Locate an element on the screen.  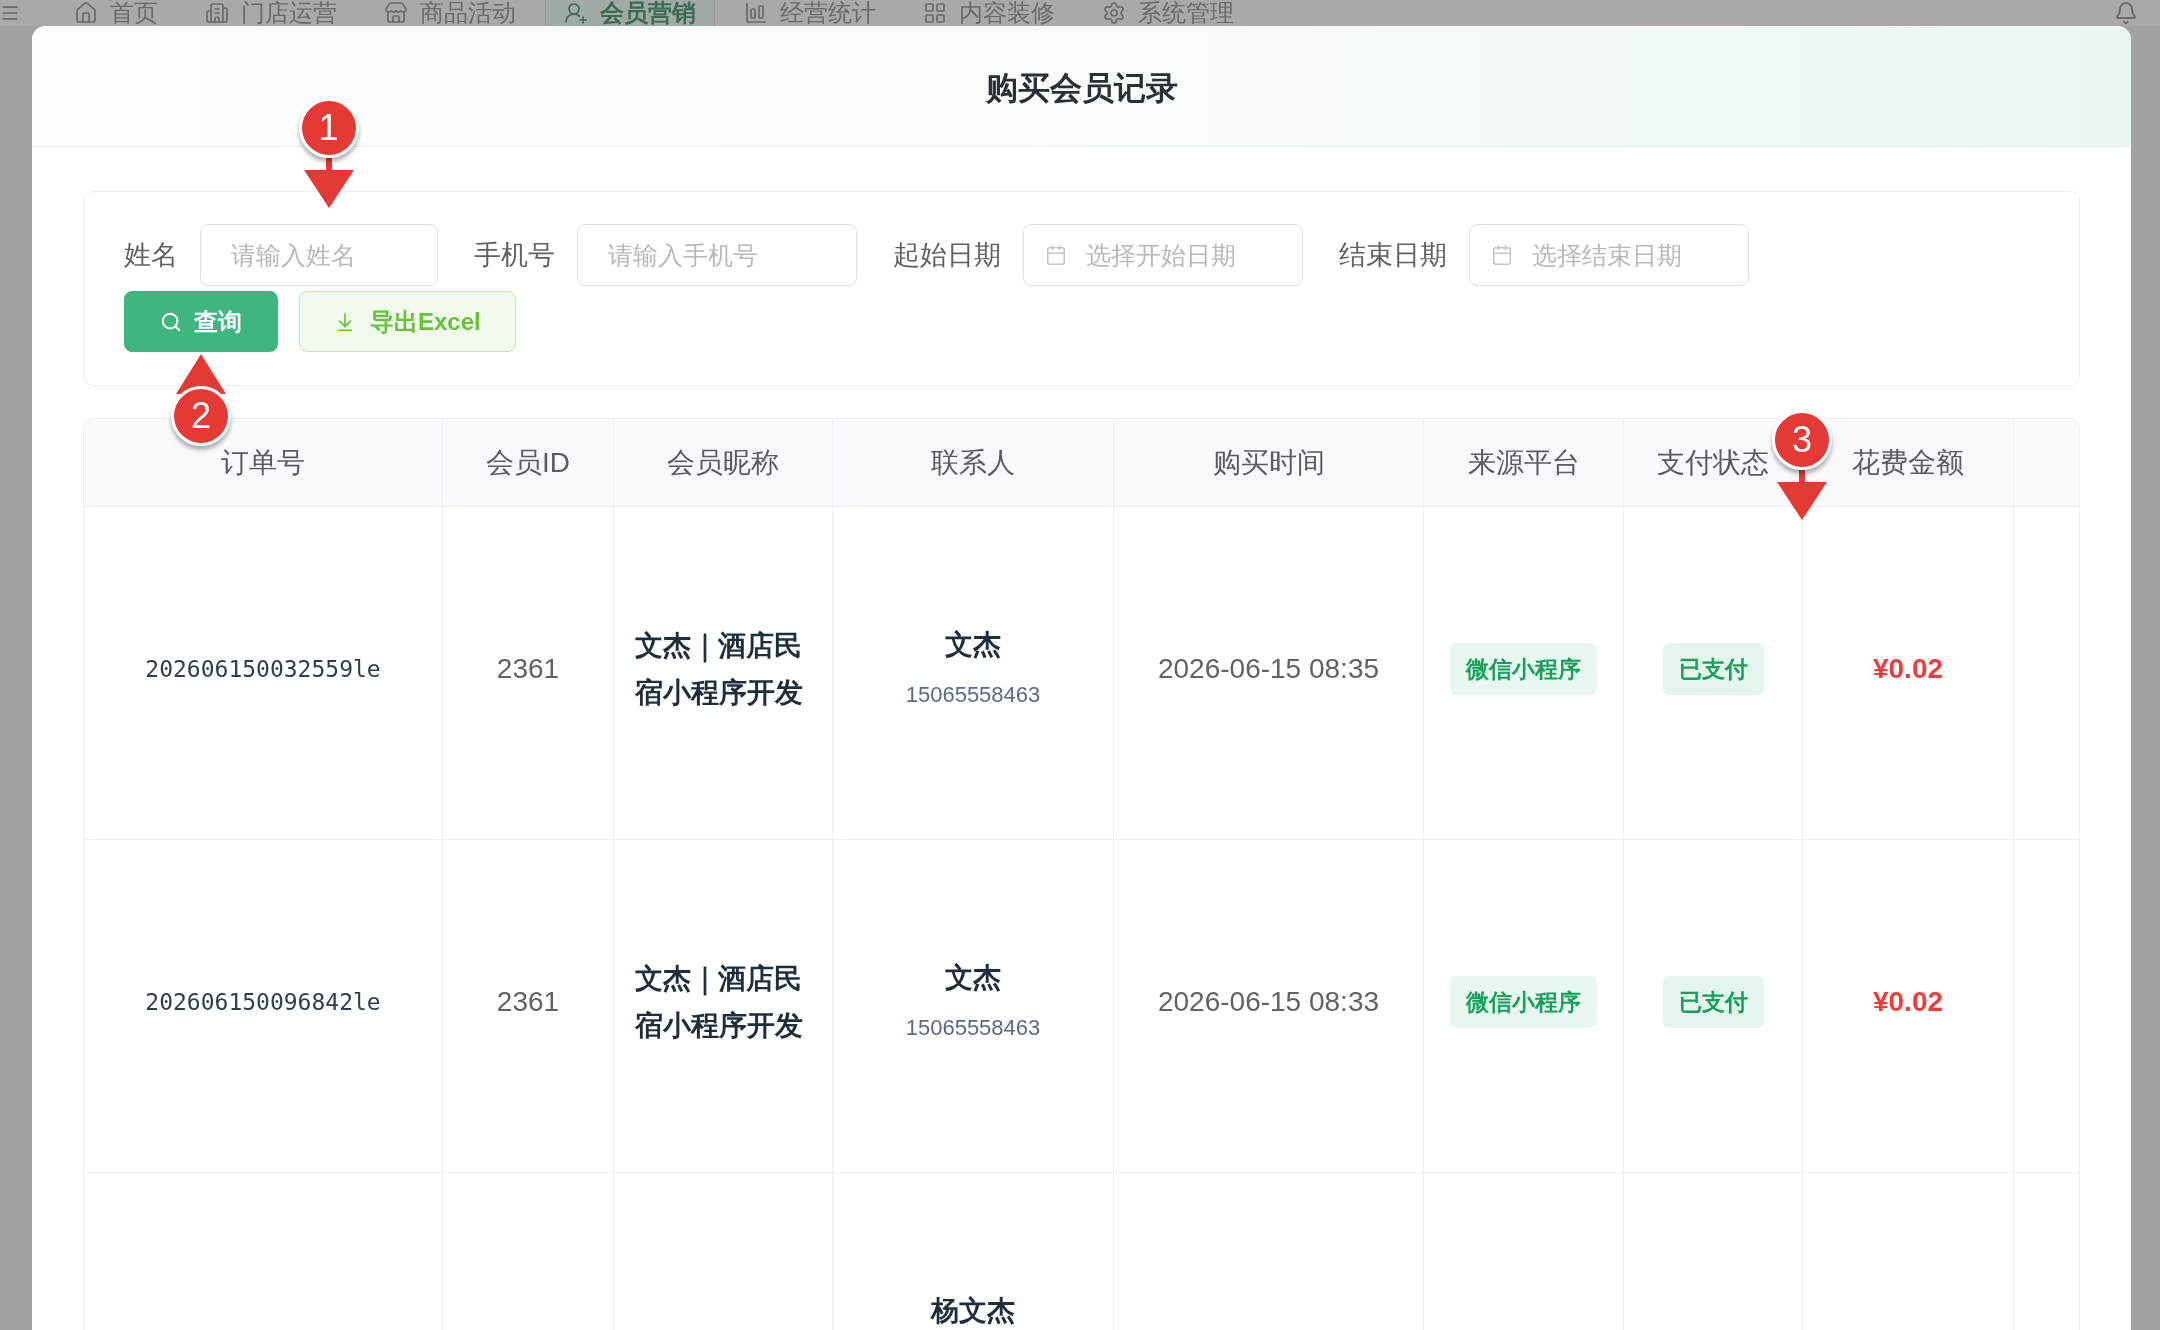
nav-tab: 经营统计 is located at coordinates (810, 13).